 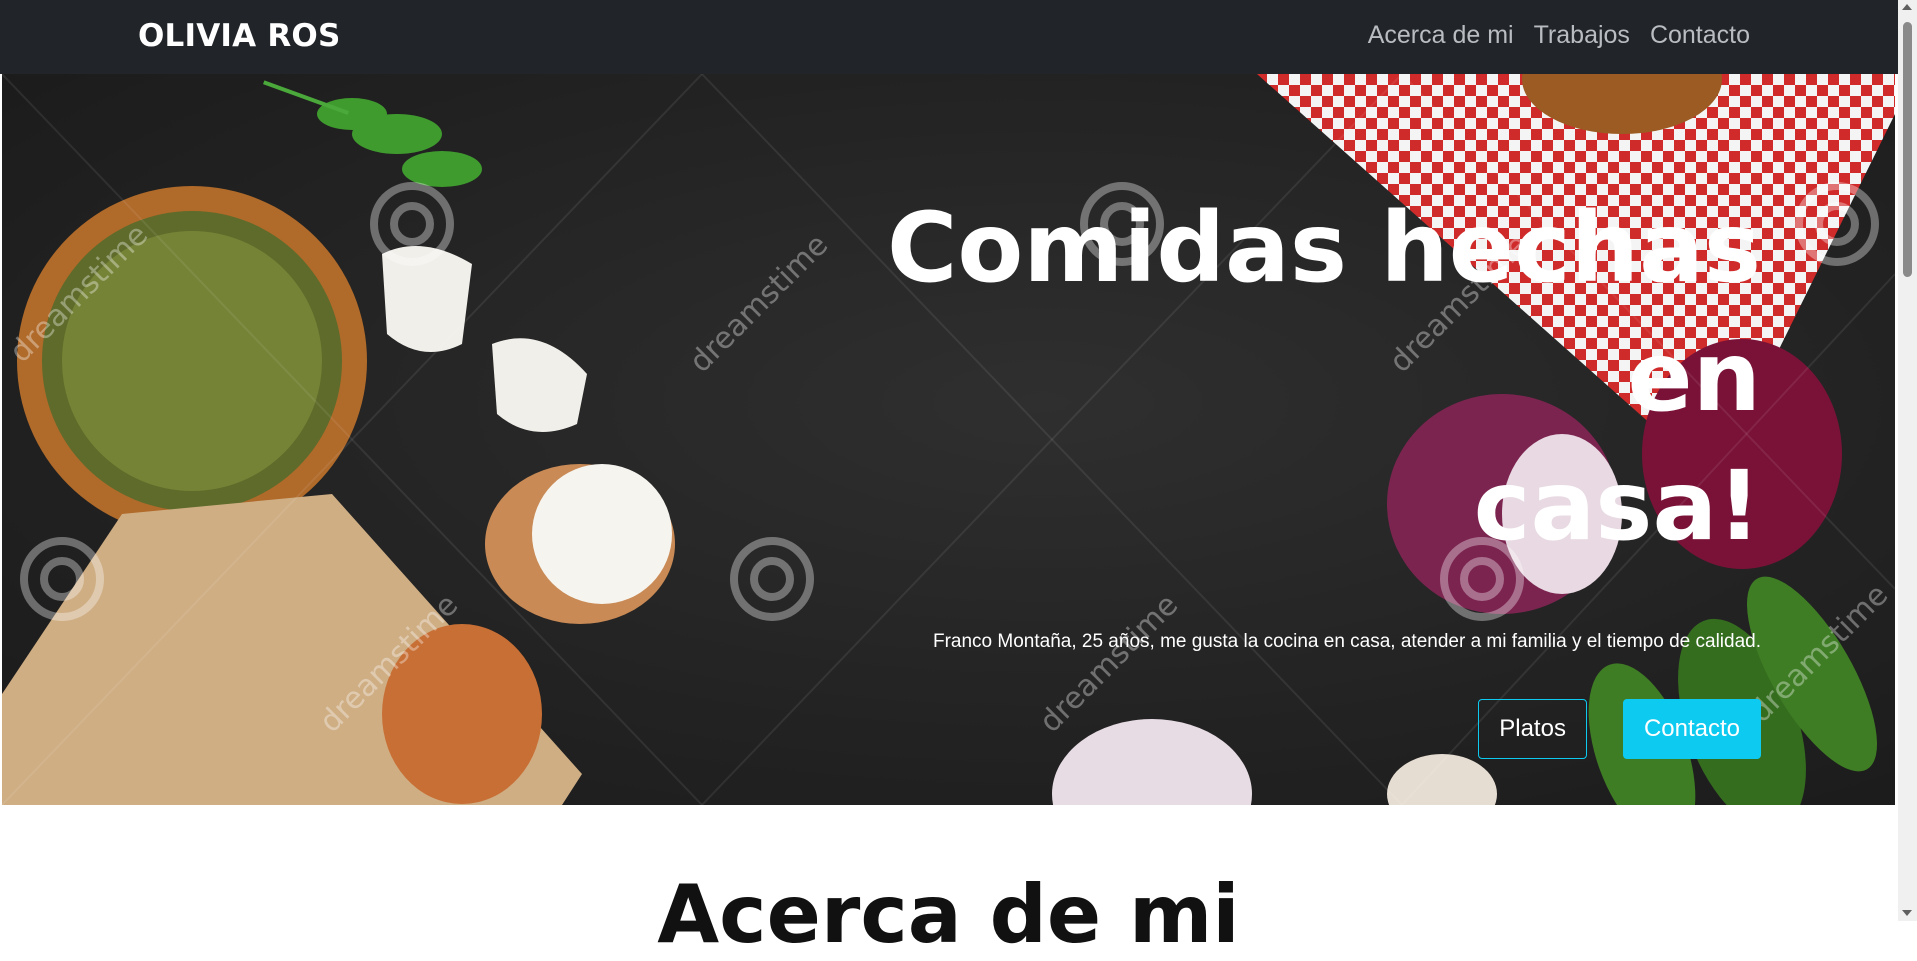 I want to click on nav-link-trabajos: Trabajos, so click(x=1582, y=35).